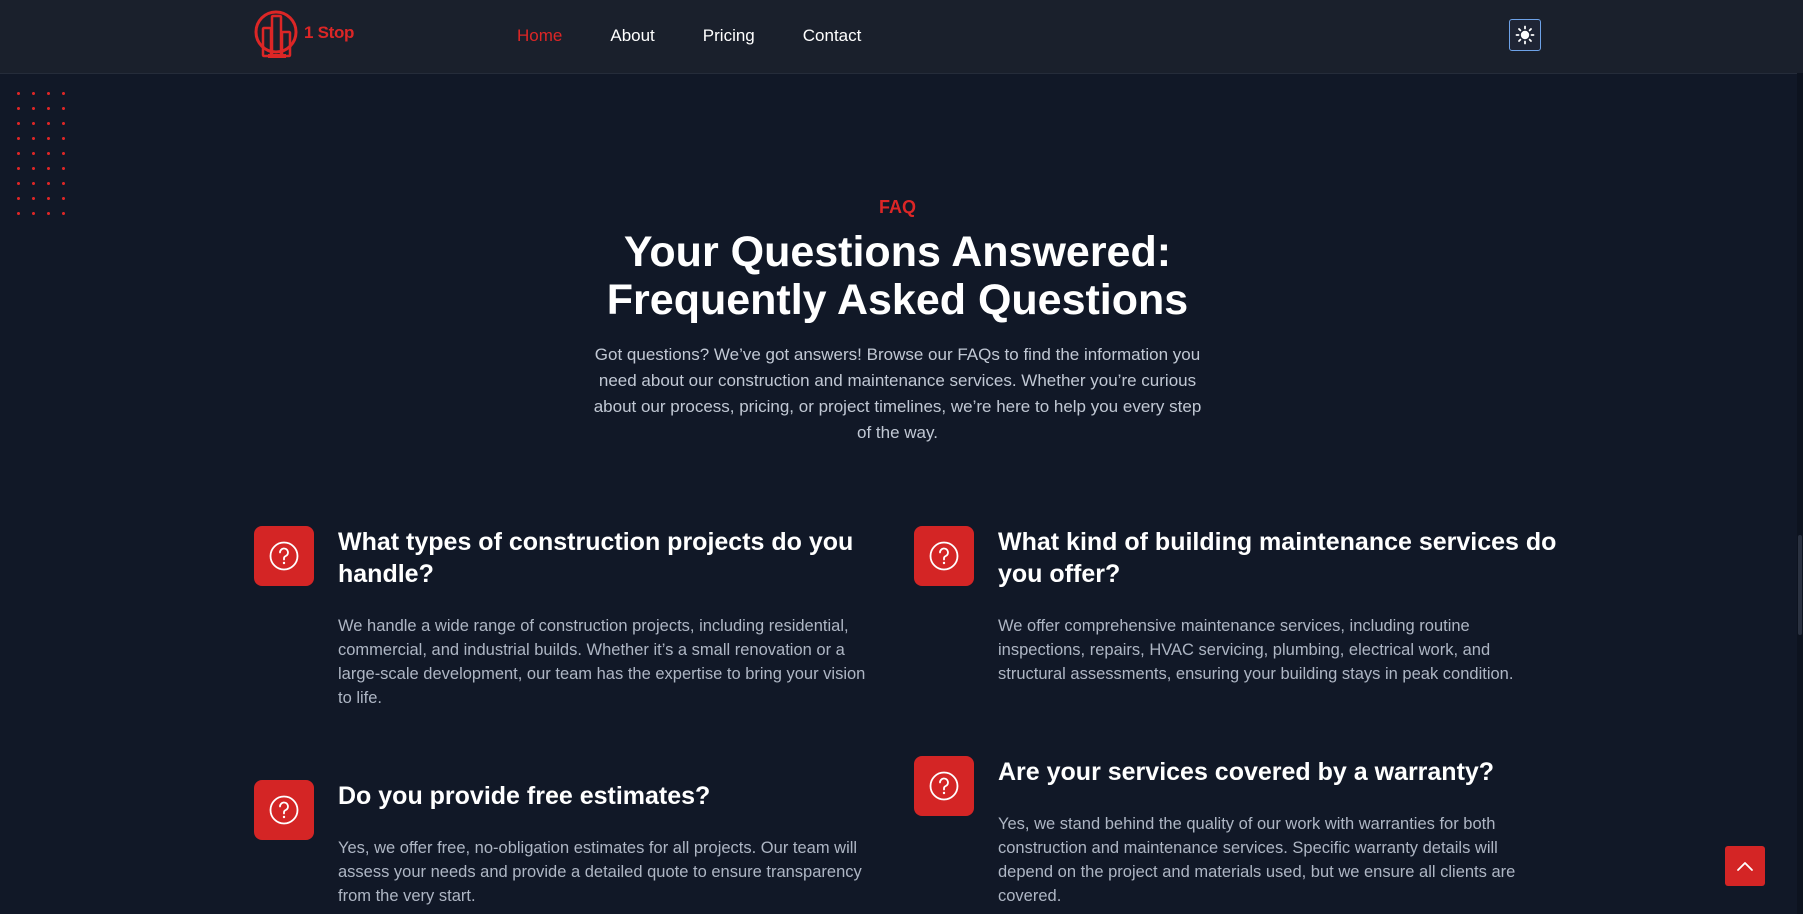  What do you see at coordinates (897, 300) in the screenshot?
I see `faq-title-line-2: Frequently Asked Questions` at bounding box center [897, 300].